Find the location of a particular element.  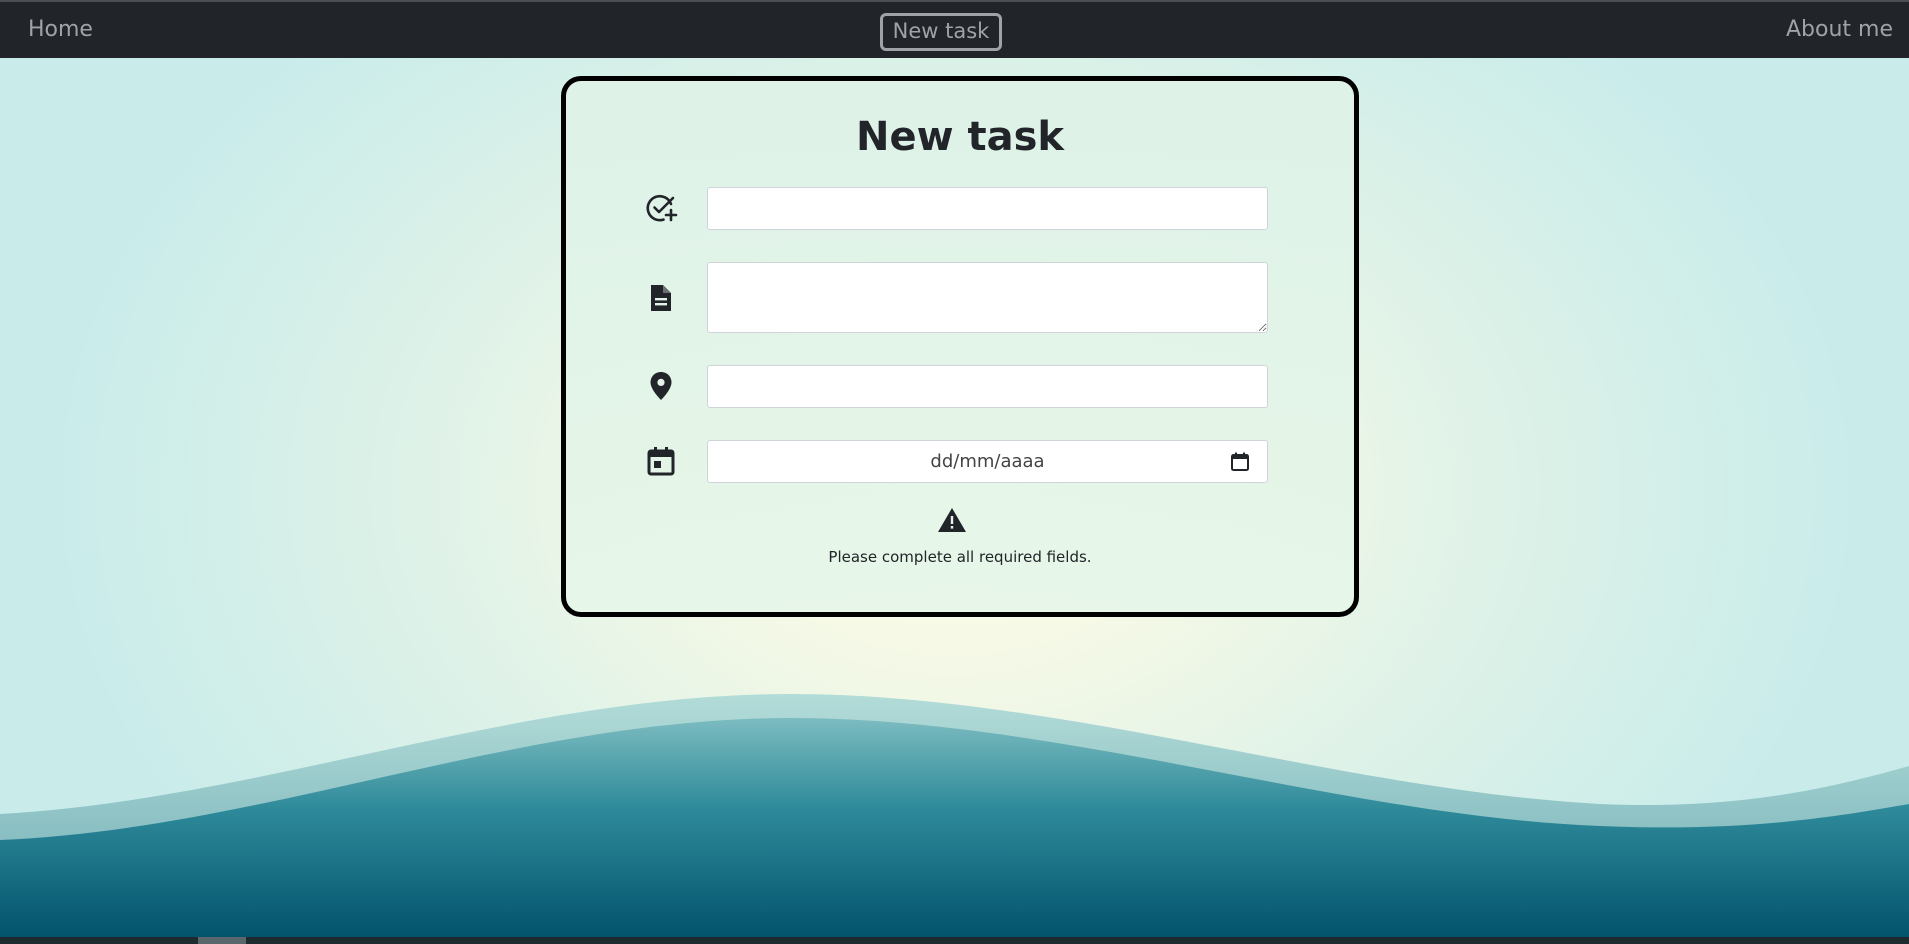

task-location-input is located at coordinates (987, 386).